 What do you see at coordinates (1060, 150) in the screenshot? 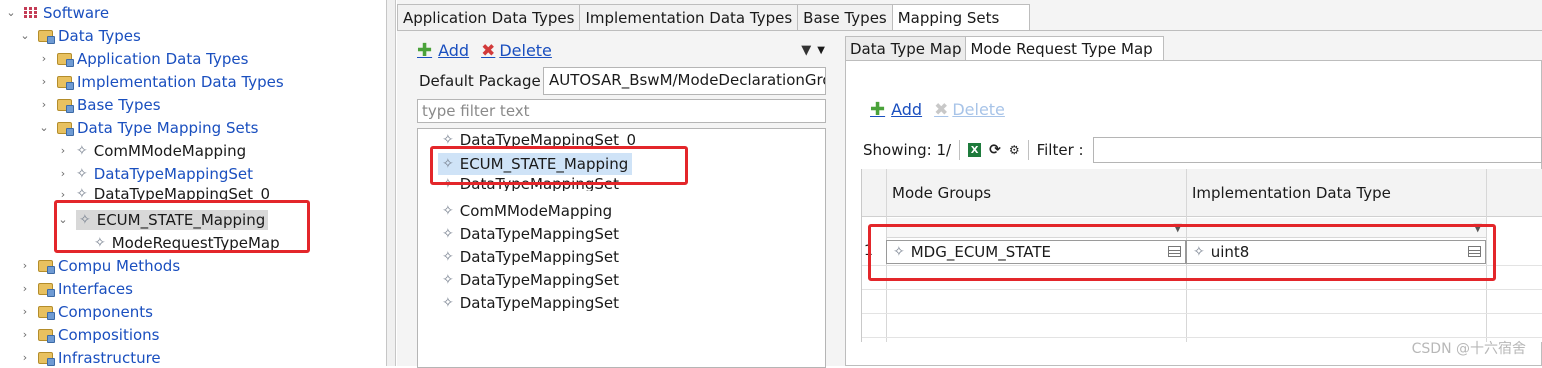
I see `filter-label: Filter :` at bounding box center [1060, 150].